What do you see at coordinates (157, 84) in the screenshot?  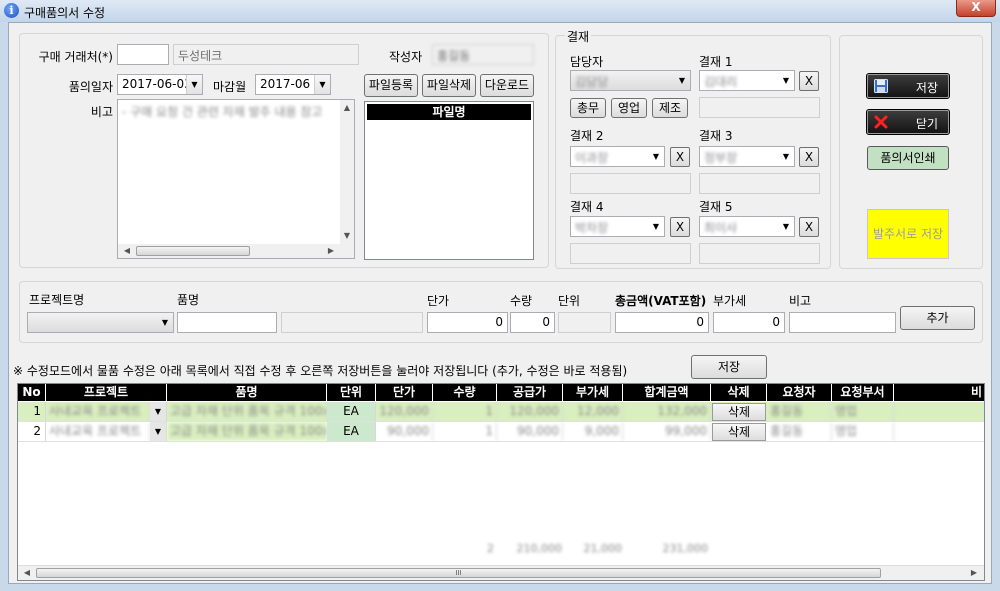 I see `date-value: 2017-06-03` at bounding box center [157, 84].